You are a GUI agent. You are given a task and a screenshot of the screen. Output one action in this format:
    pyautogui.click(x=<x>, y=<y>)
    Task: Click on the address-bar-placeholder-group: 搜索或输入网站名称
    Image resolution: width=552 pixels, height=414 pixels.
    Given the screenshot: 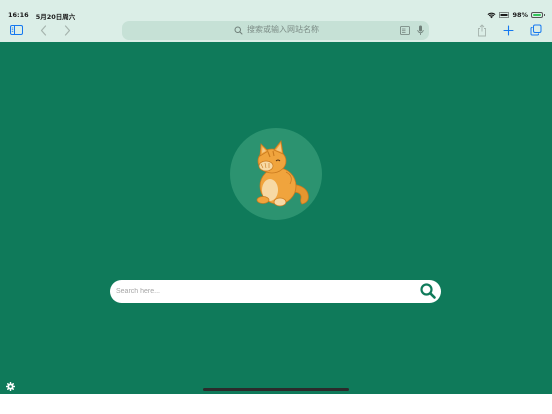 What is the action you would take?
    pyautogui.click(x=276, y=30)
    